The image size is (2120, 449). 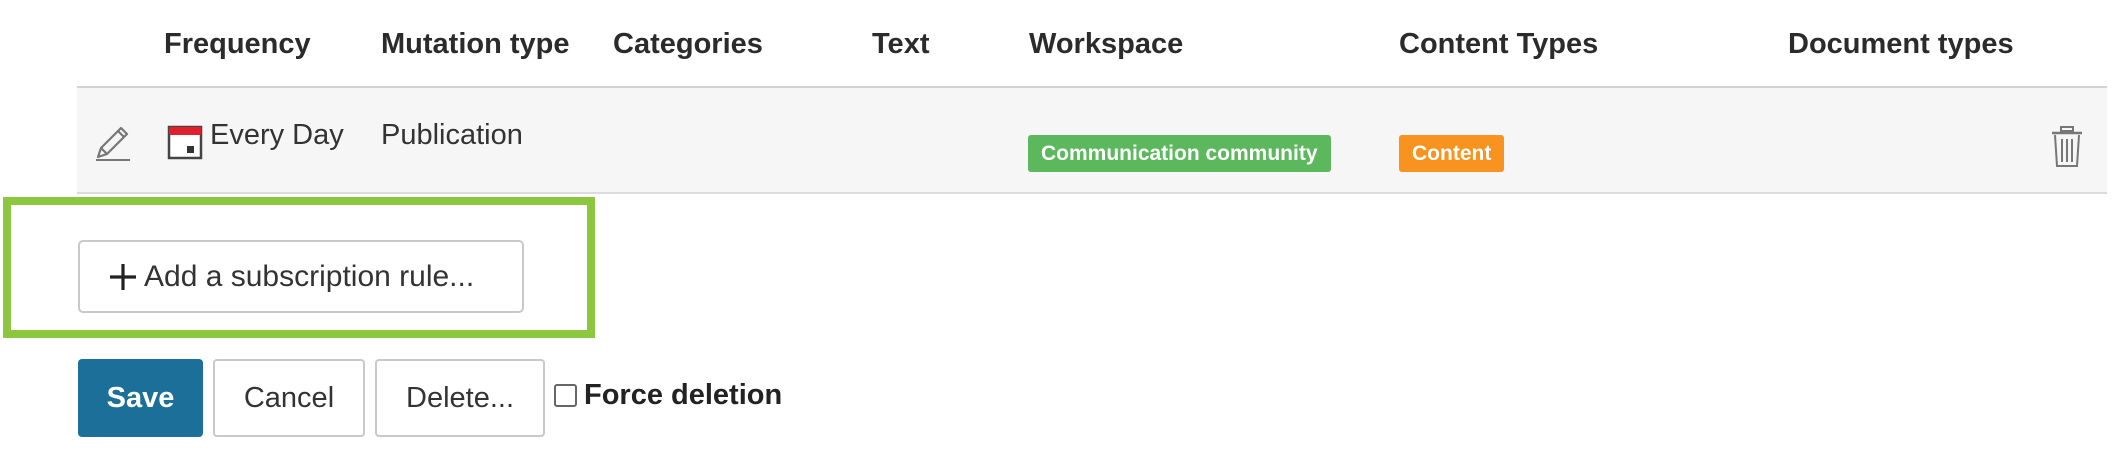 What do you see at coordinates (688, 44) in the screenshot?
I see `column-header-categories: Categories` at bounding box center [688, 44].